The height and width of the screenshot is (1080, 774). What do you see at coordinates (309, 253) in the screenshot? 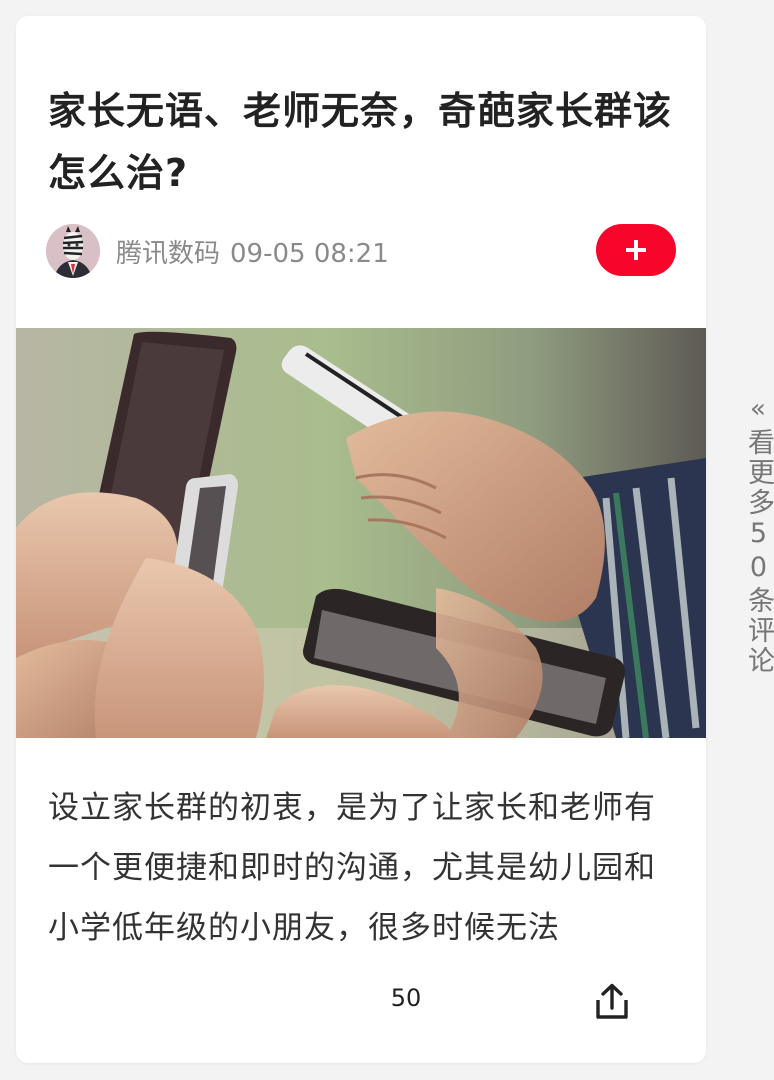
I see `publish-time: 09-05 08:21` at bounding box center [309, 253].